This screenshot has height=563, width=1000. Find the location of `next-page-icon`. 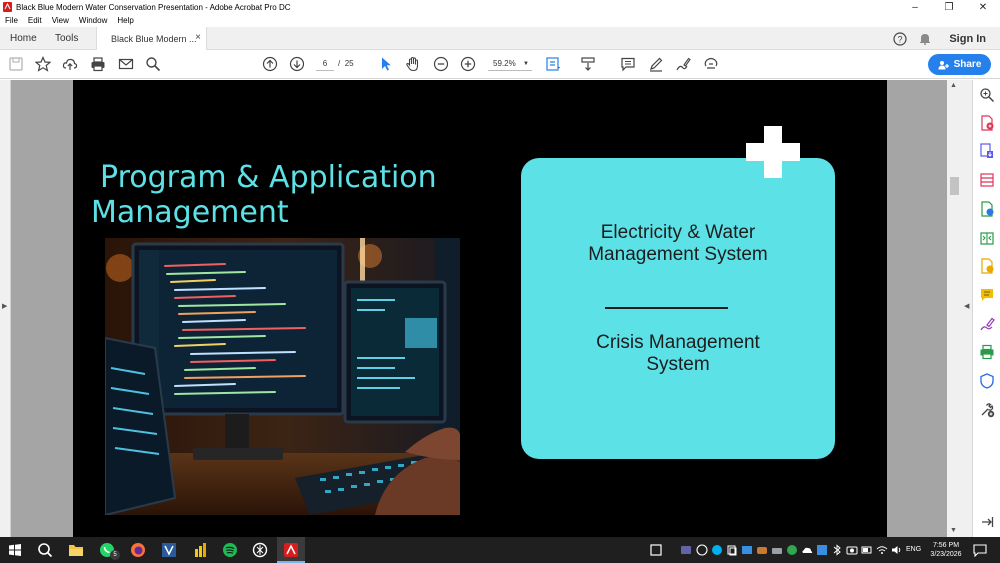

next-page-icon is located at coordinates (297, 64).